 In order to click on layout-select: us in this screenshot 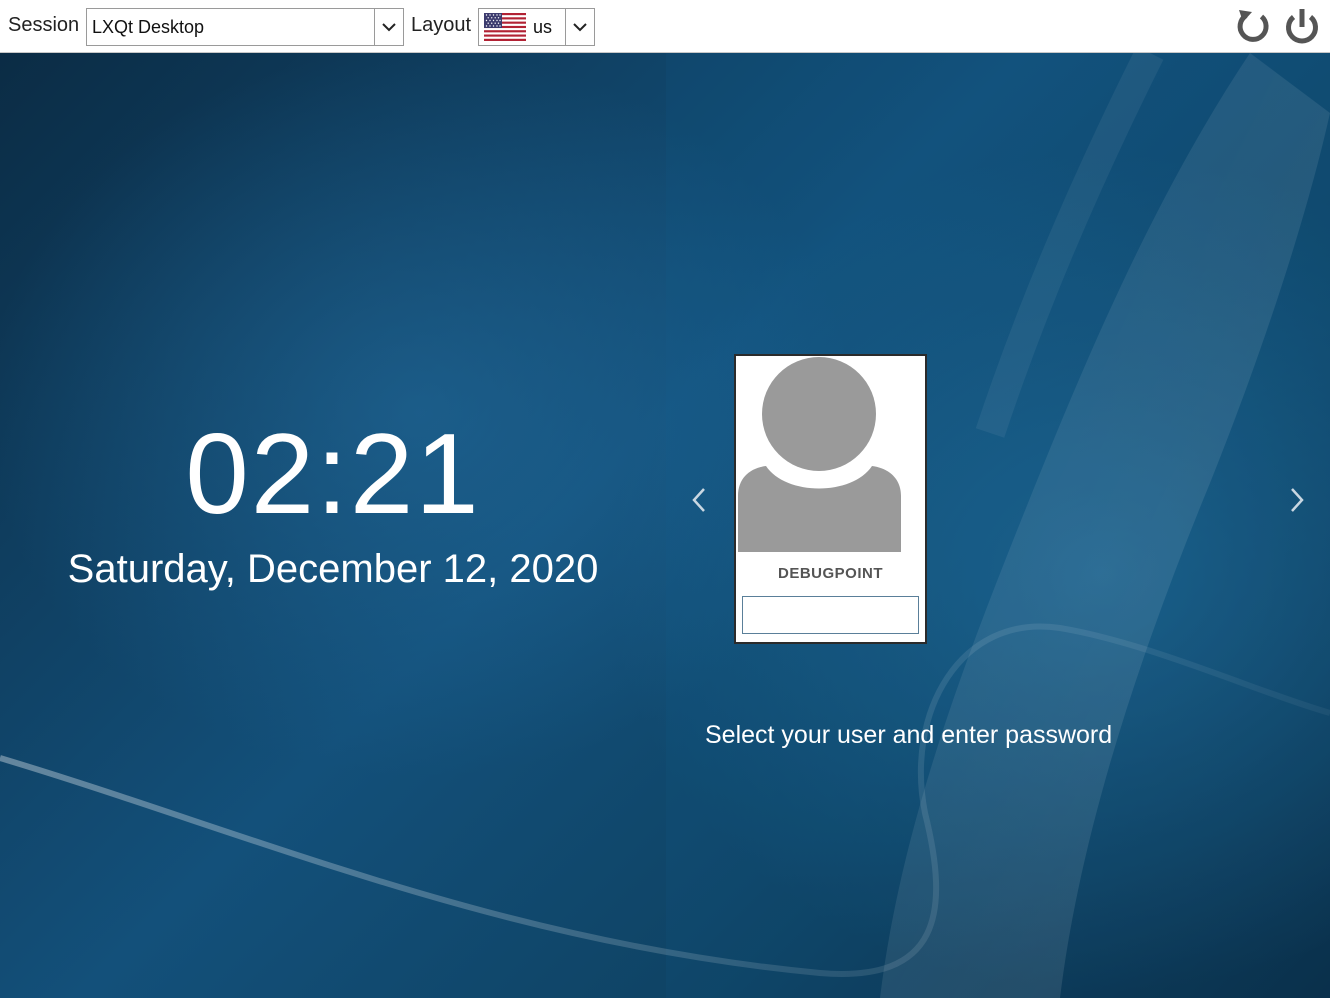, I will do `click(536, 27)`.